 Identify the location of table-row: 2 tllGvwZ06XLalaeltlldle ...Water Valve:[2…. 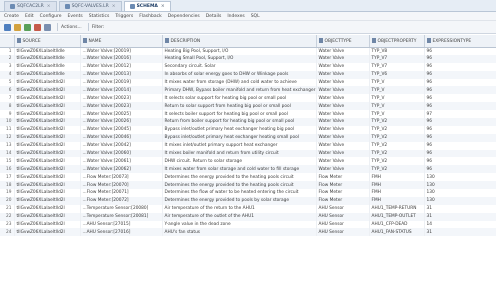
(248, 58).